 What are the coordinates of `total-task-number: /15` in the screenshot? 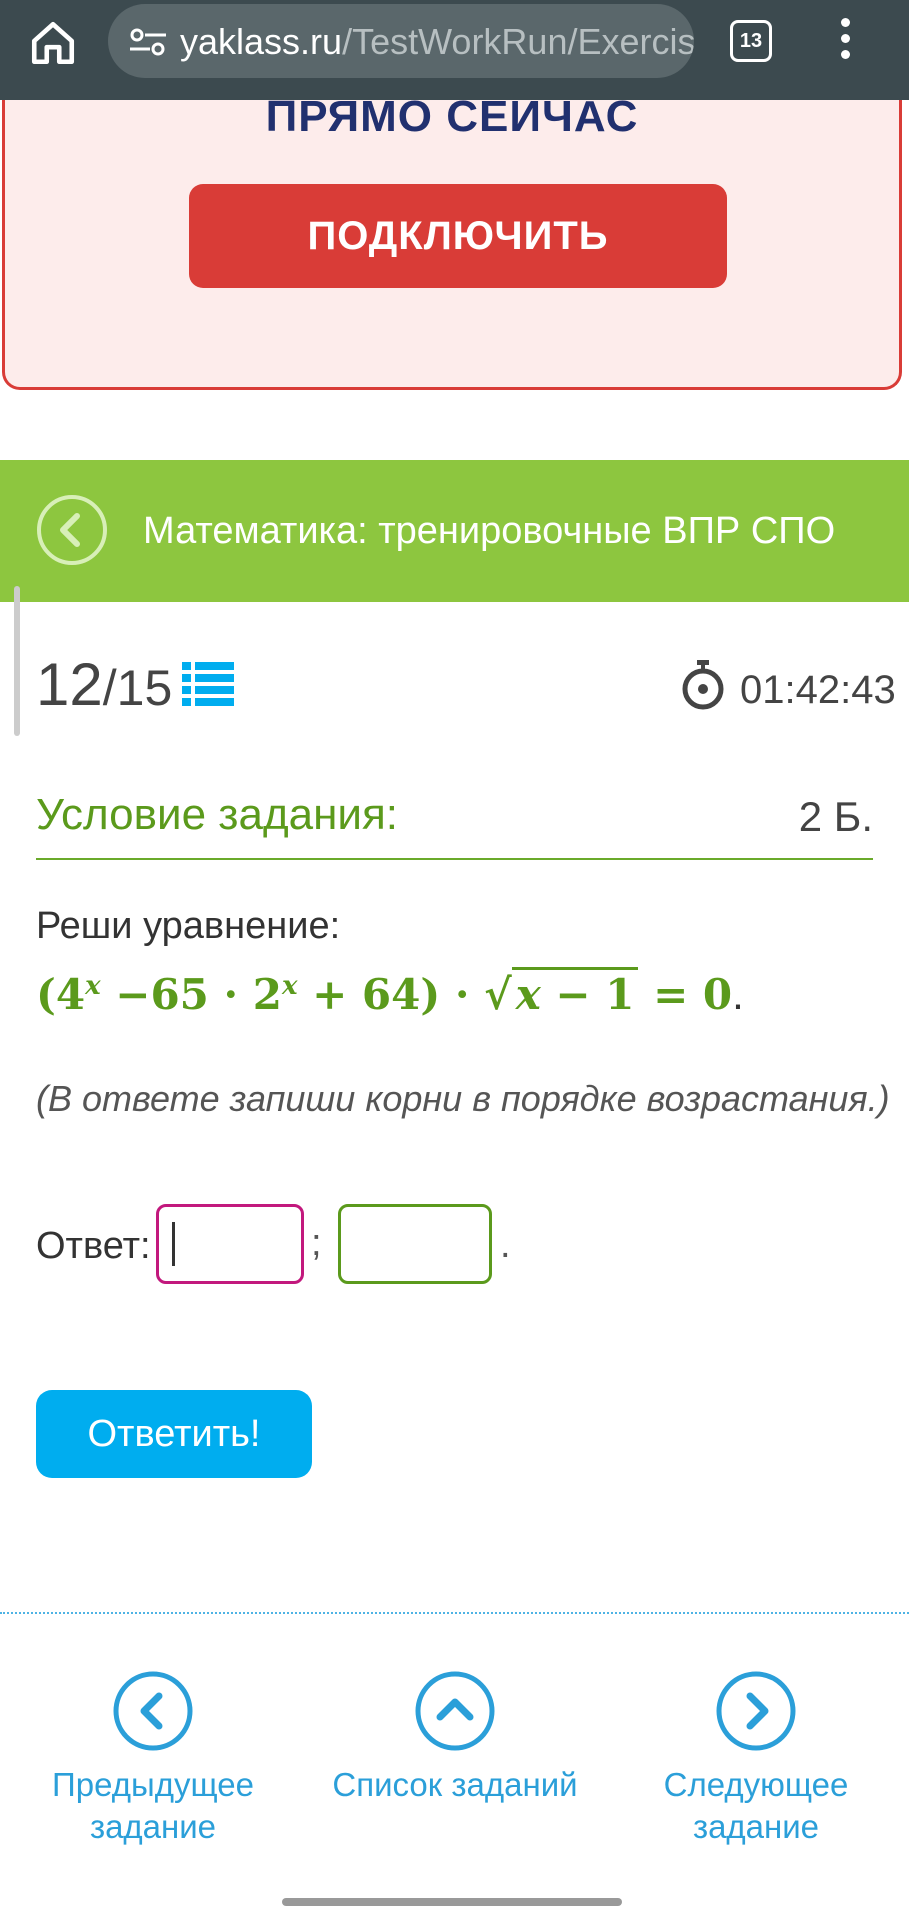 It's located at (137, 688).